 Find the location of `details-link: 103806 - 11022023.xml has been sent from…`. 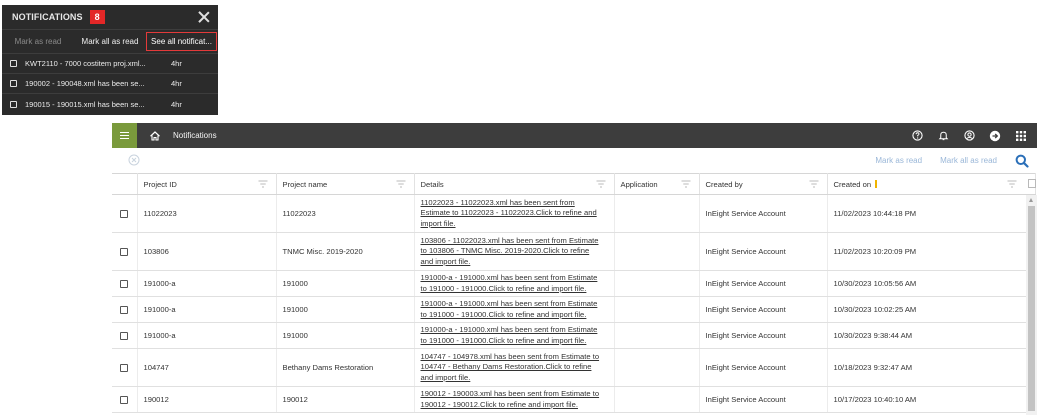

details-link: 103806 - 11022023.xml has been sent from… is located at coordinates (514, 252).